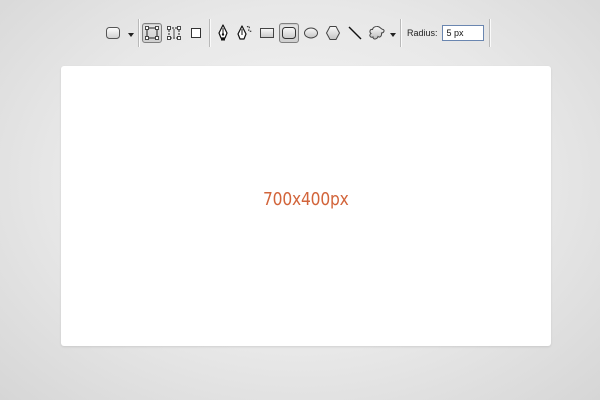 The image size is (600, 400). I want to click on pen-tool-button, so click(223, 33).